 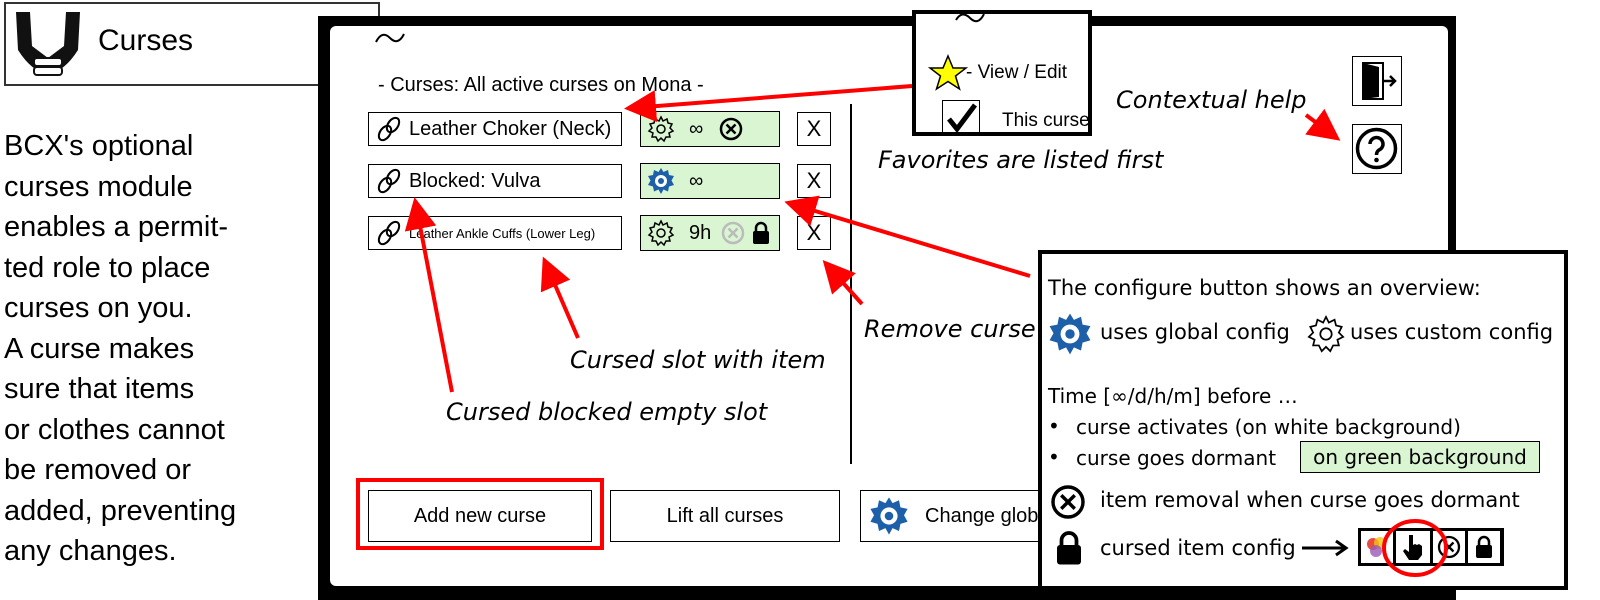 I want to click on intro-line: sure that items, so click(x=99, y=389).